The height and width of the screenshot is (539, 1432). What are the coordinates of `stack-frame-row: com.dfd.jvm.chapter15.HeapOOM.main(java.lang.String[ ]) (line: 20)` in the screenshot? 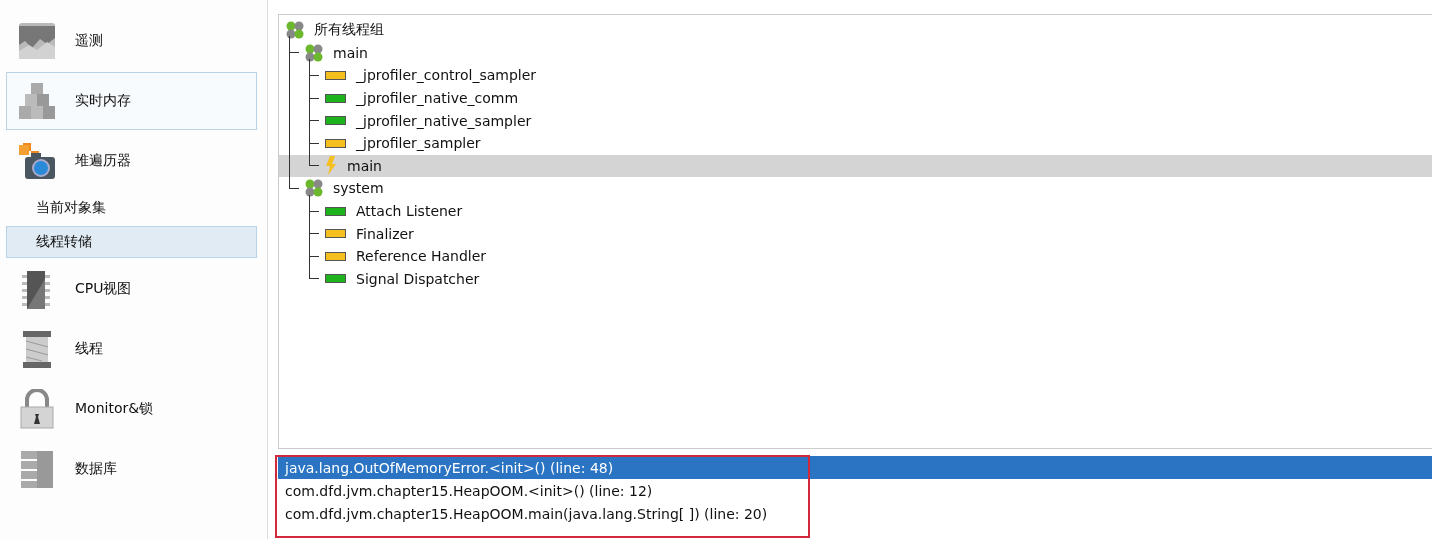 It's located at (855, 513).